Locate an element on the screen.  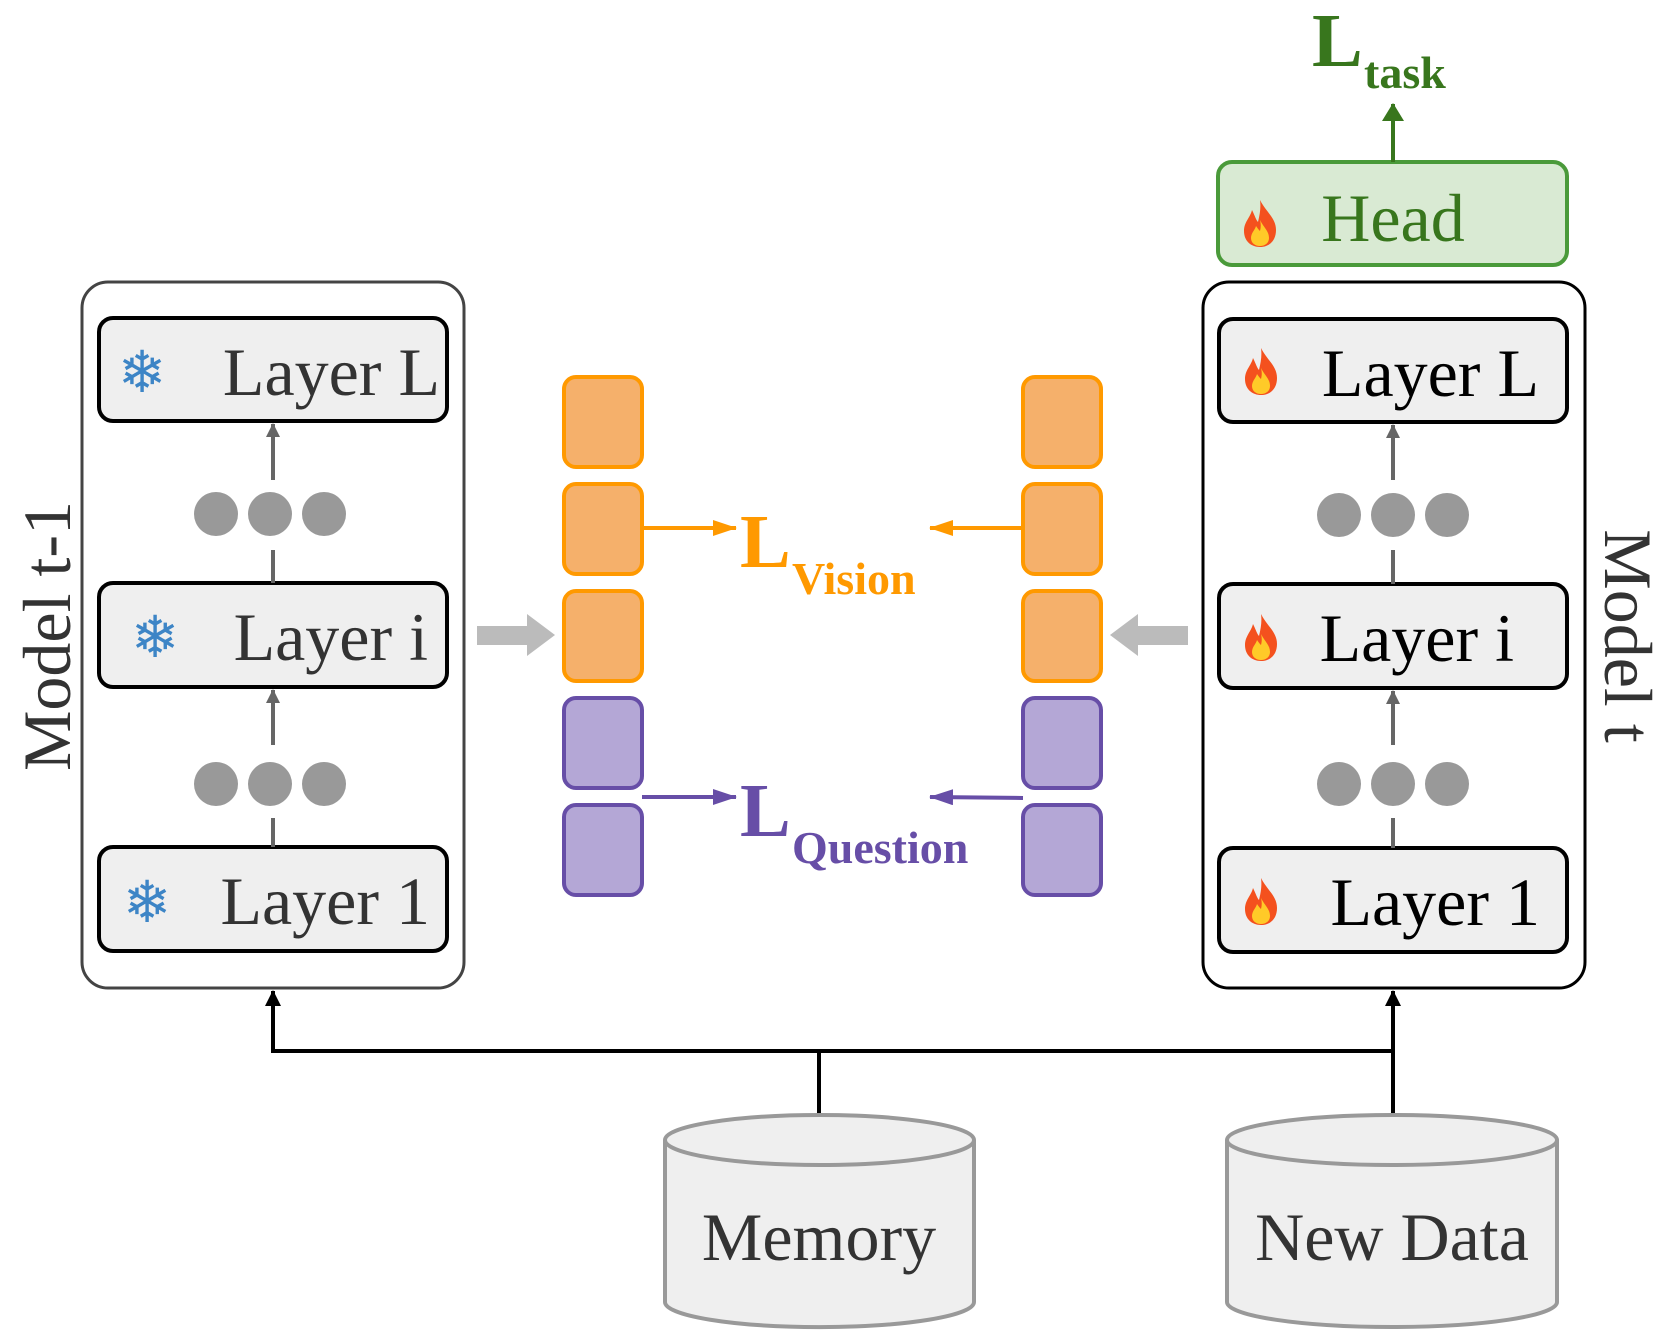
layer-L-cur: Layer L is located at coordinates (1393, 370).